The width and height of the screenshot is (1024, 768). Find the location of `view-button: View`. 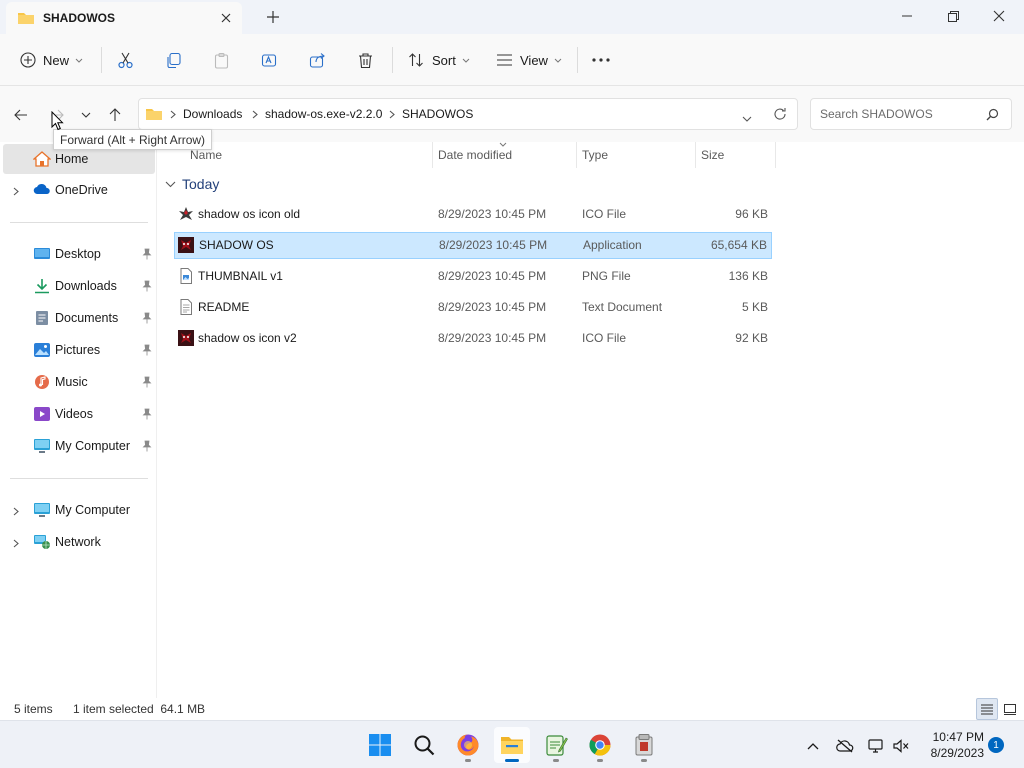

view-button: View is located at coordinates (529, 60).